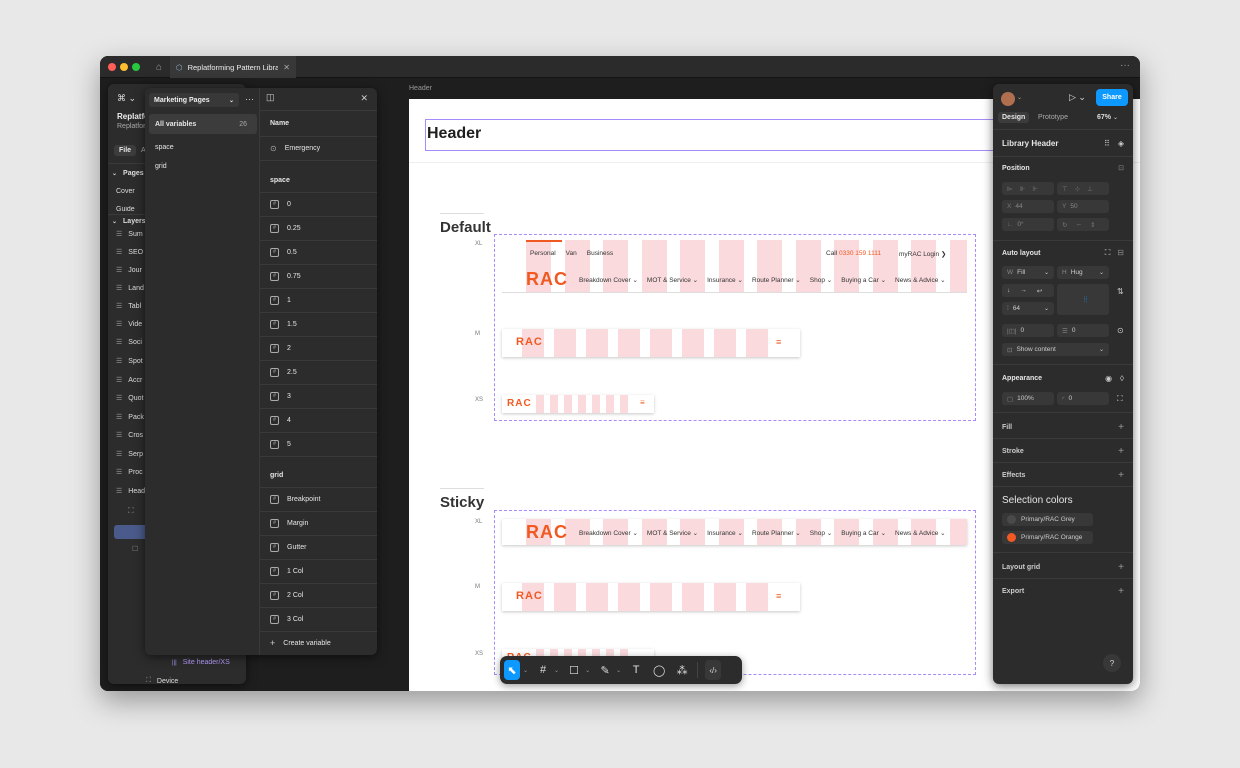 This screenshot has height=768, width=1240. I want to click on home-icon: ⌂, so click(159, 67).